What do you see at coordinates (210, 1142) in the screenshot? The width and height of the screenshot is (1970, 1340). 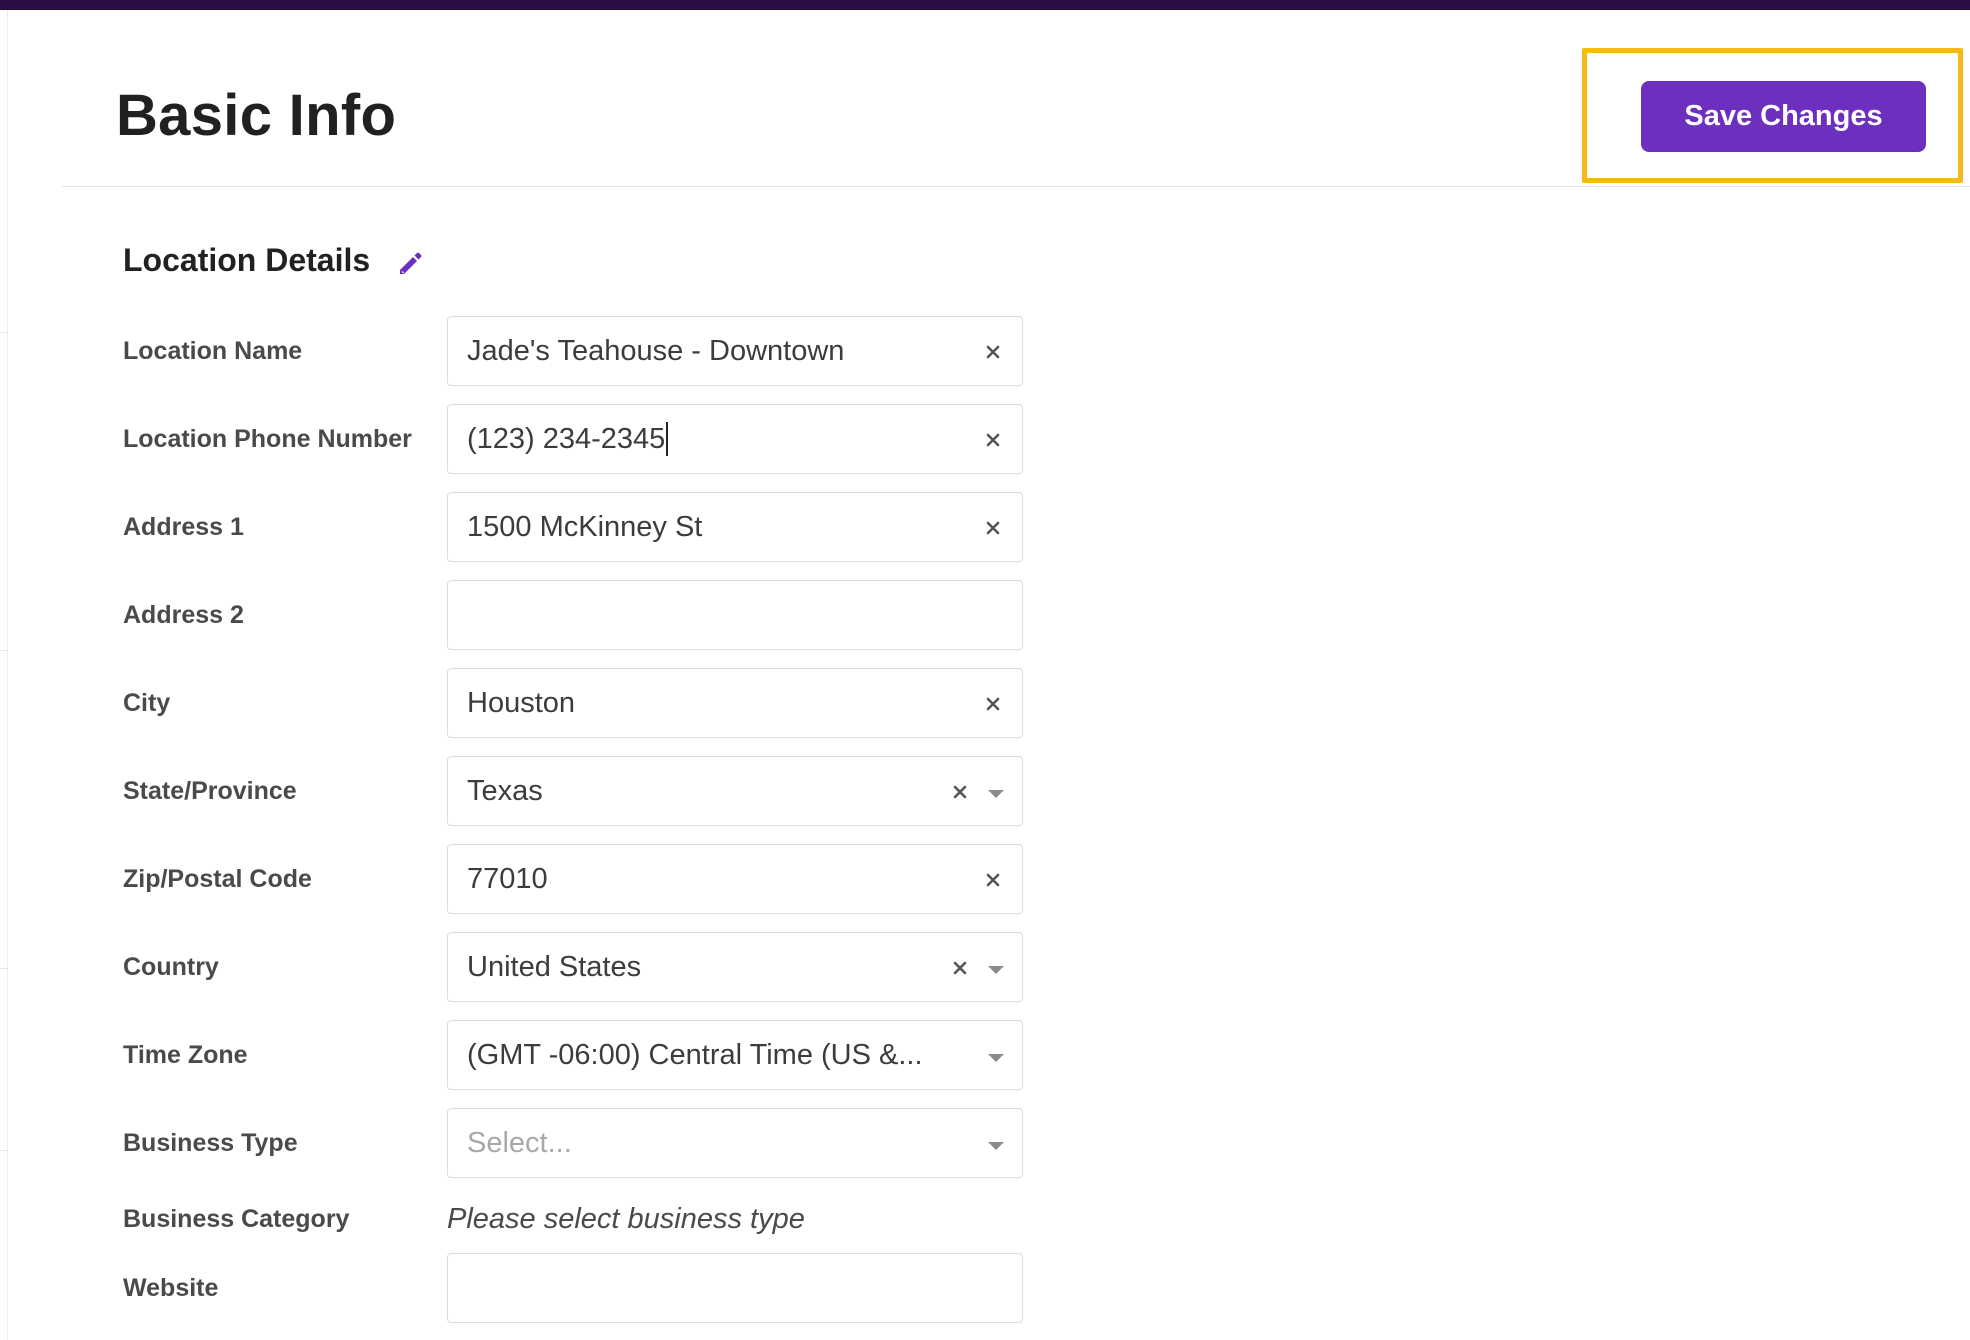 I see `business-type-label: Business Type` at bounding box center [210, 1142].